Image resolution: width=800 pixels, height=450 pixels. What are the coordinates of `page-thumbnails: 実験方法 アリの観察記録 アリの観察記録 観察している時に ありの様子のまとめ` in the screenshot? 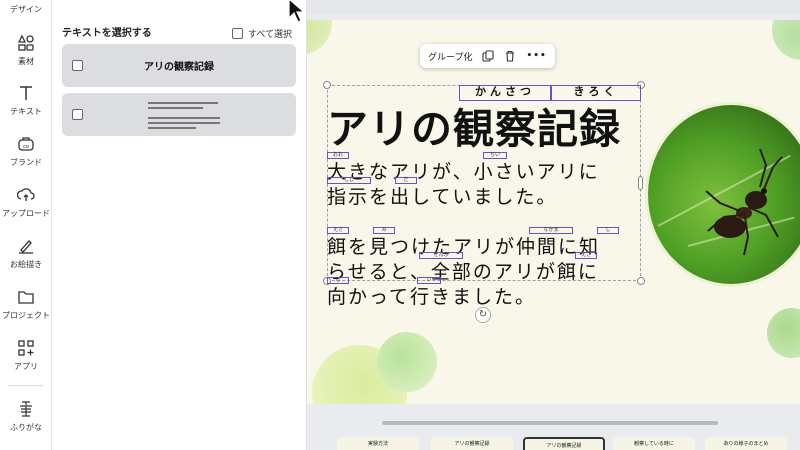 It's located at (553, 442).